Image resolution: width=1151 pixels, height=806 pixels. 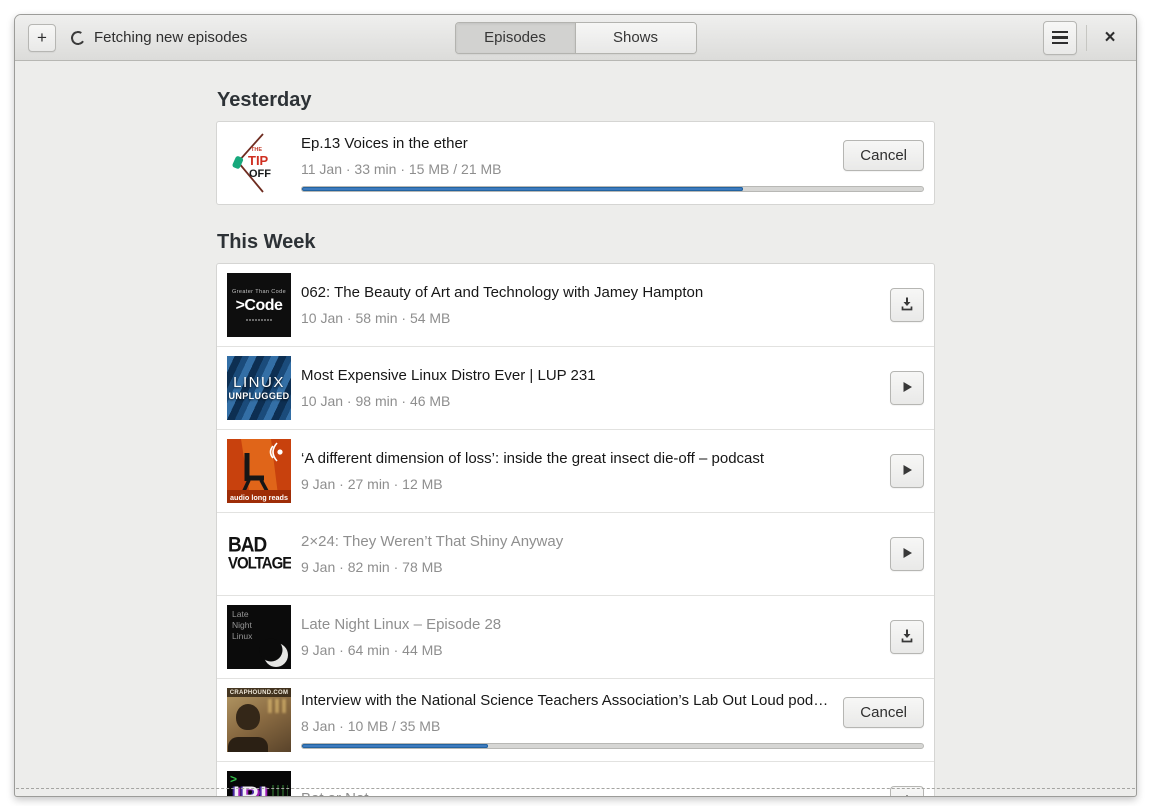 I want to click on show-cover-art-alr: audio long reads, so click(x=259, y=471).